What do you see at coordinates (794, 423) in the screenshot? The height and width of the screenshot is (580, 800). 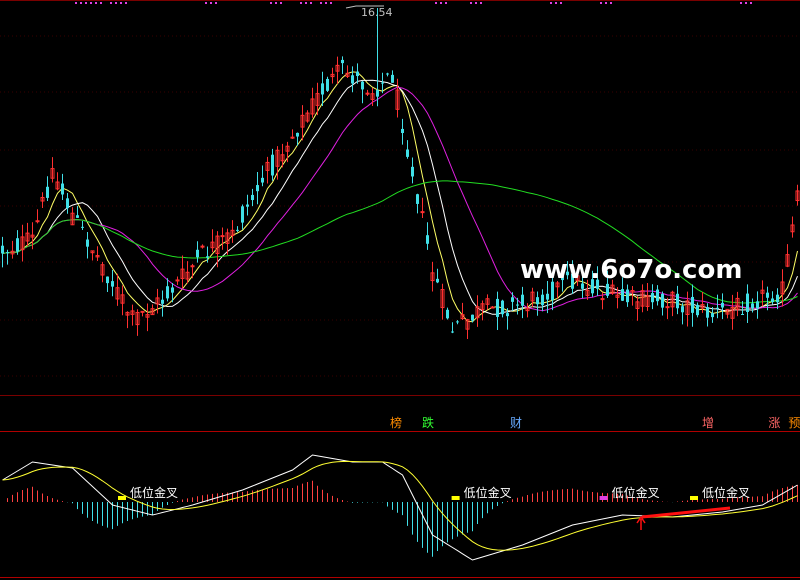 I see `event-tag: 预` at bounding box center [794, 423].